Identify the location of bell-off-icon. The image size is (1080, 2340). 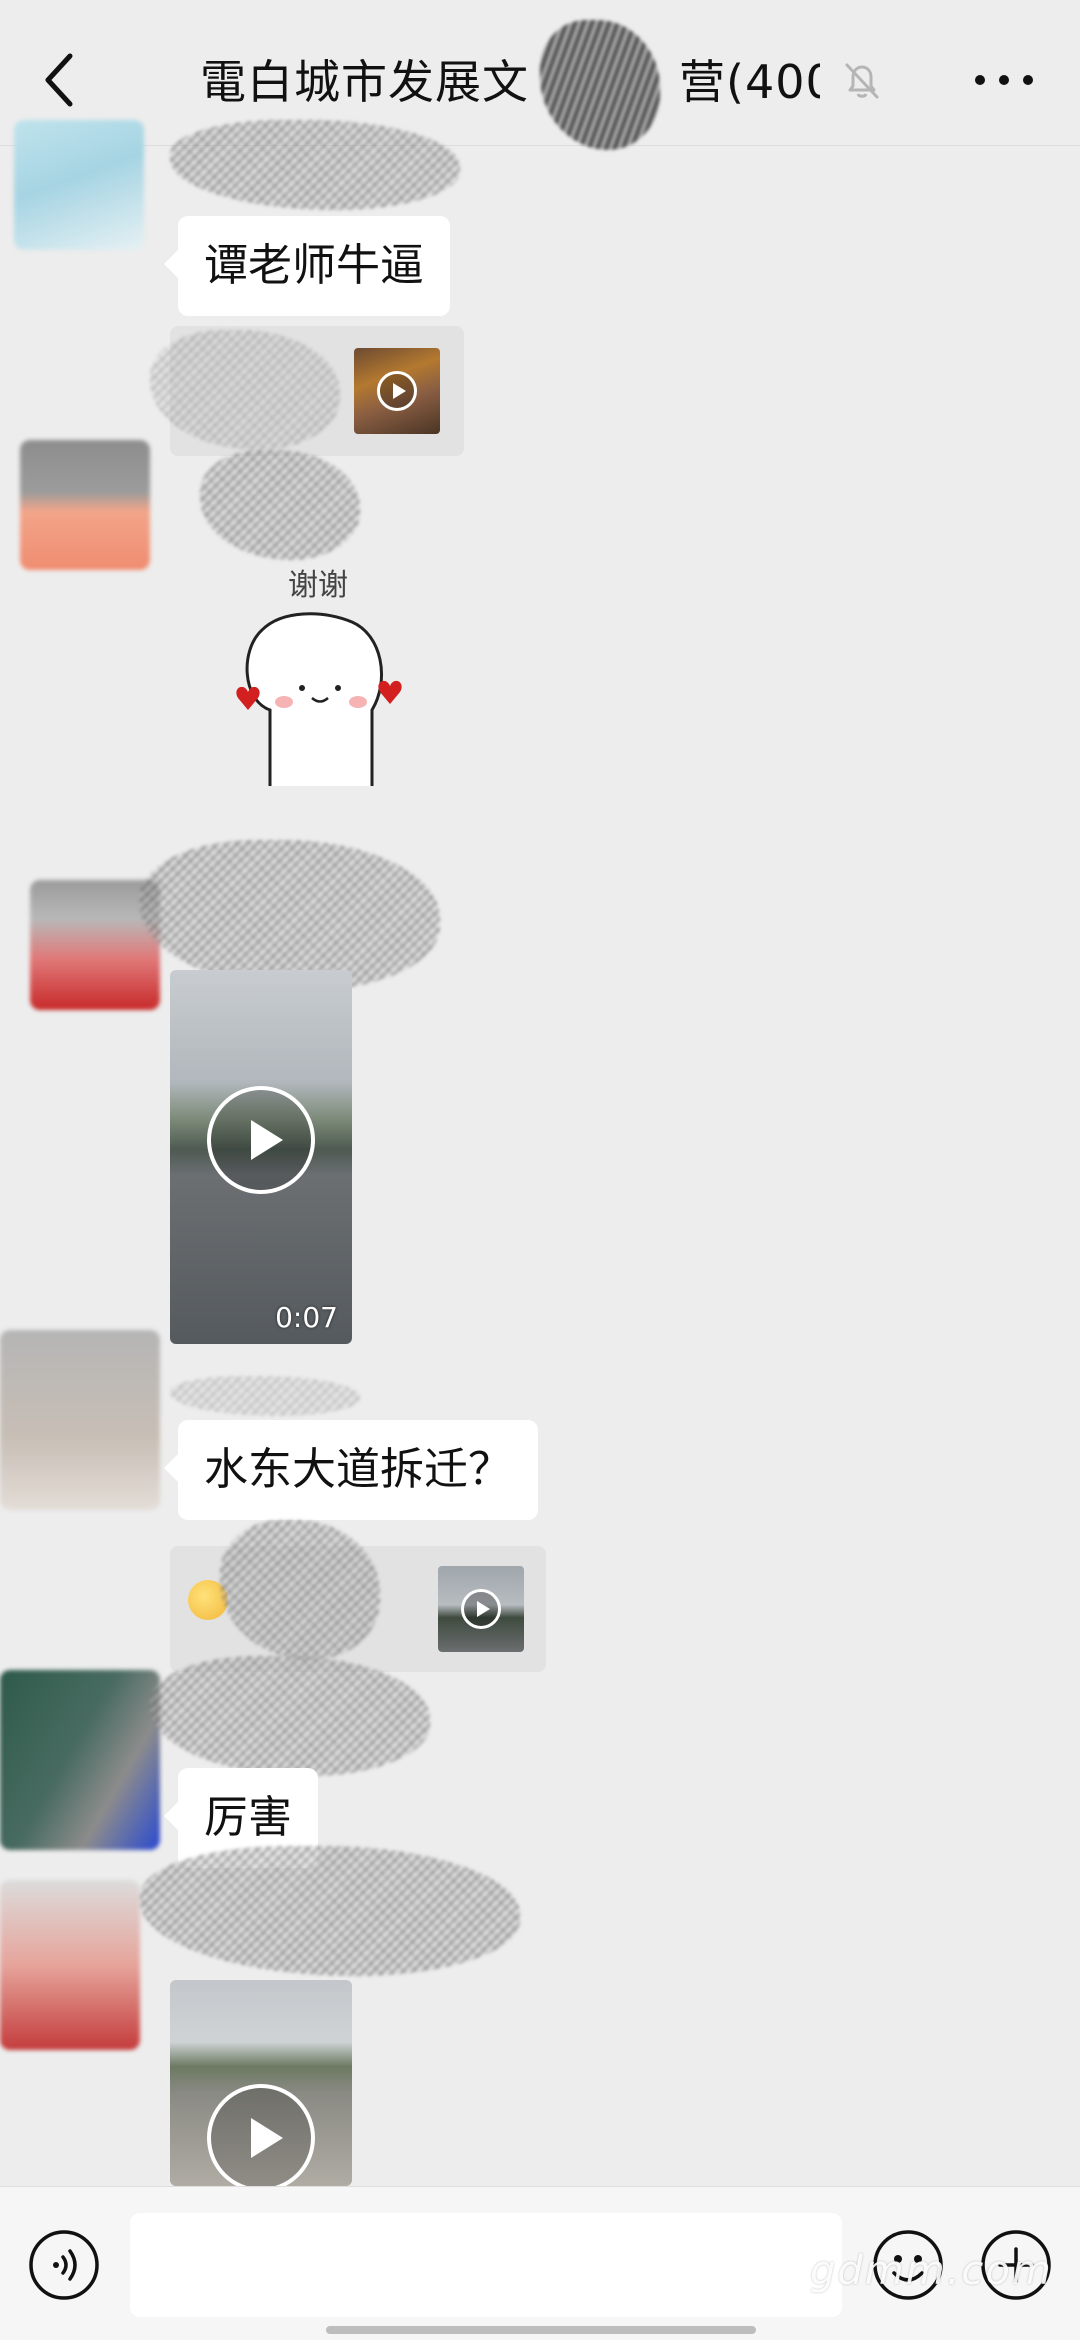
(862, 80).